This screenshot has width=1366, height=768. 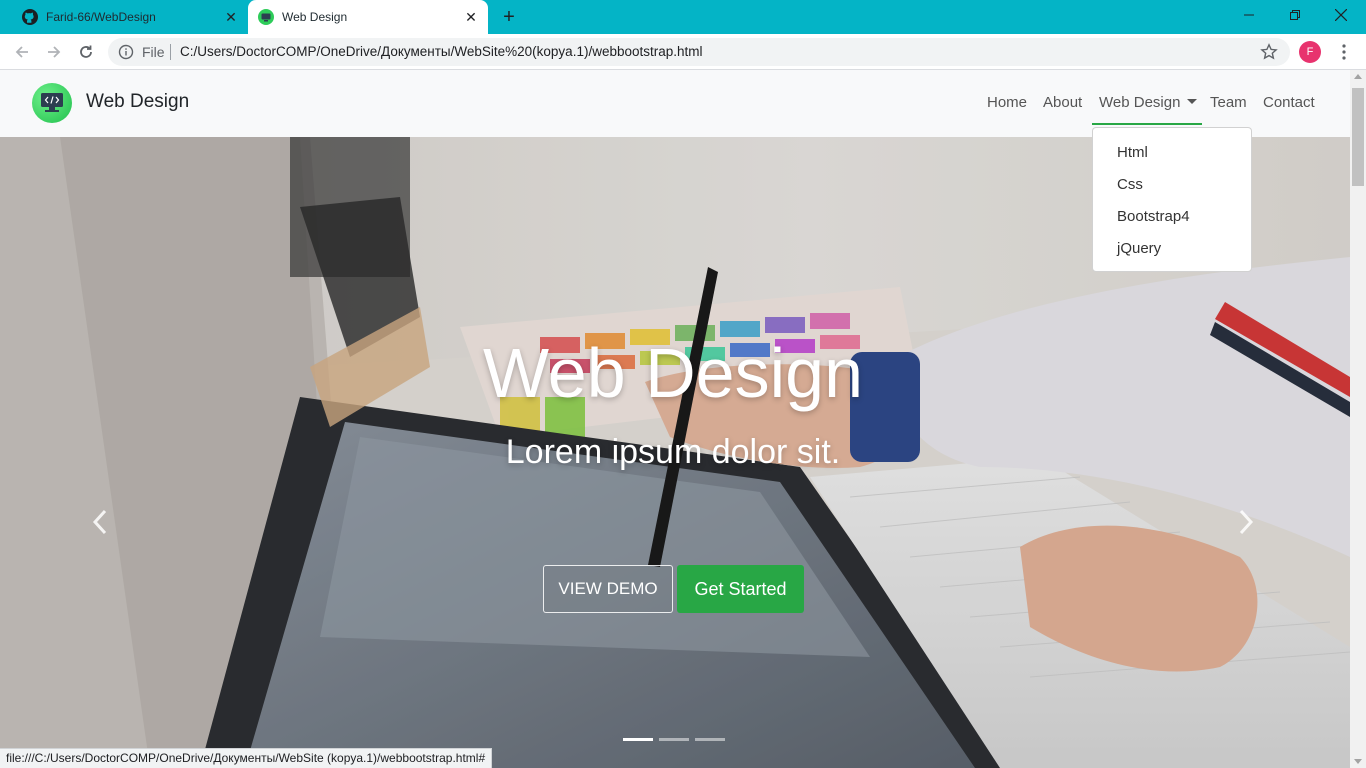 What do you see at coordinates (1132, 152) in the screenshot?
I see `dropdown-item-html: Html` at bounding box center [1132, 152].